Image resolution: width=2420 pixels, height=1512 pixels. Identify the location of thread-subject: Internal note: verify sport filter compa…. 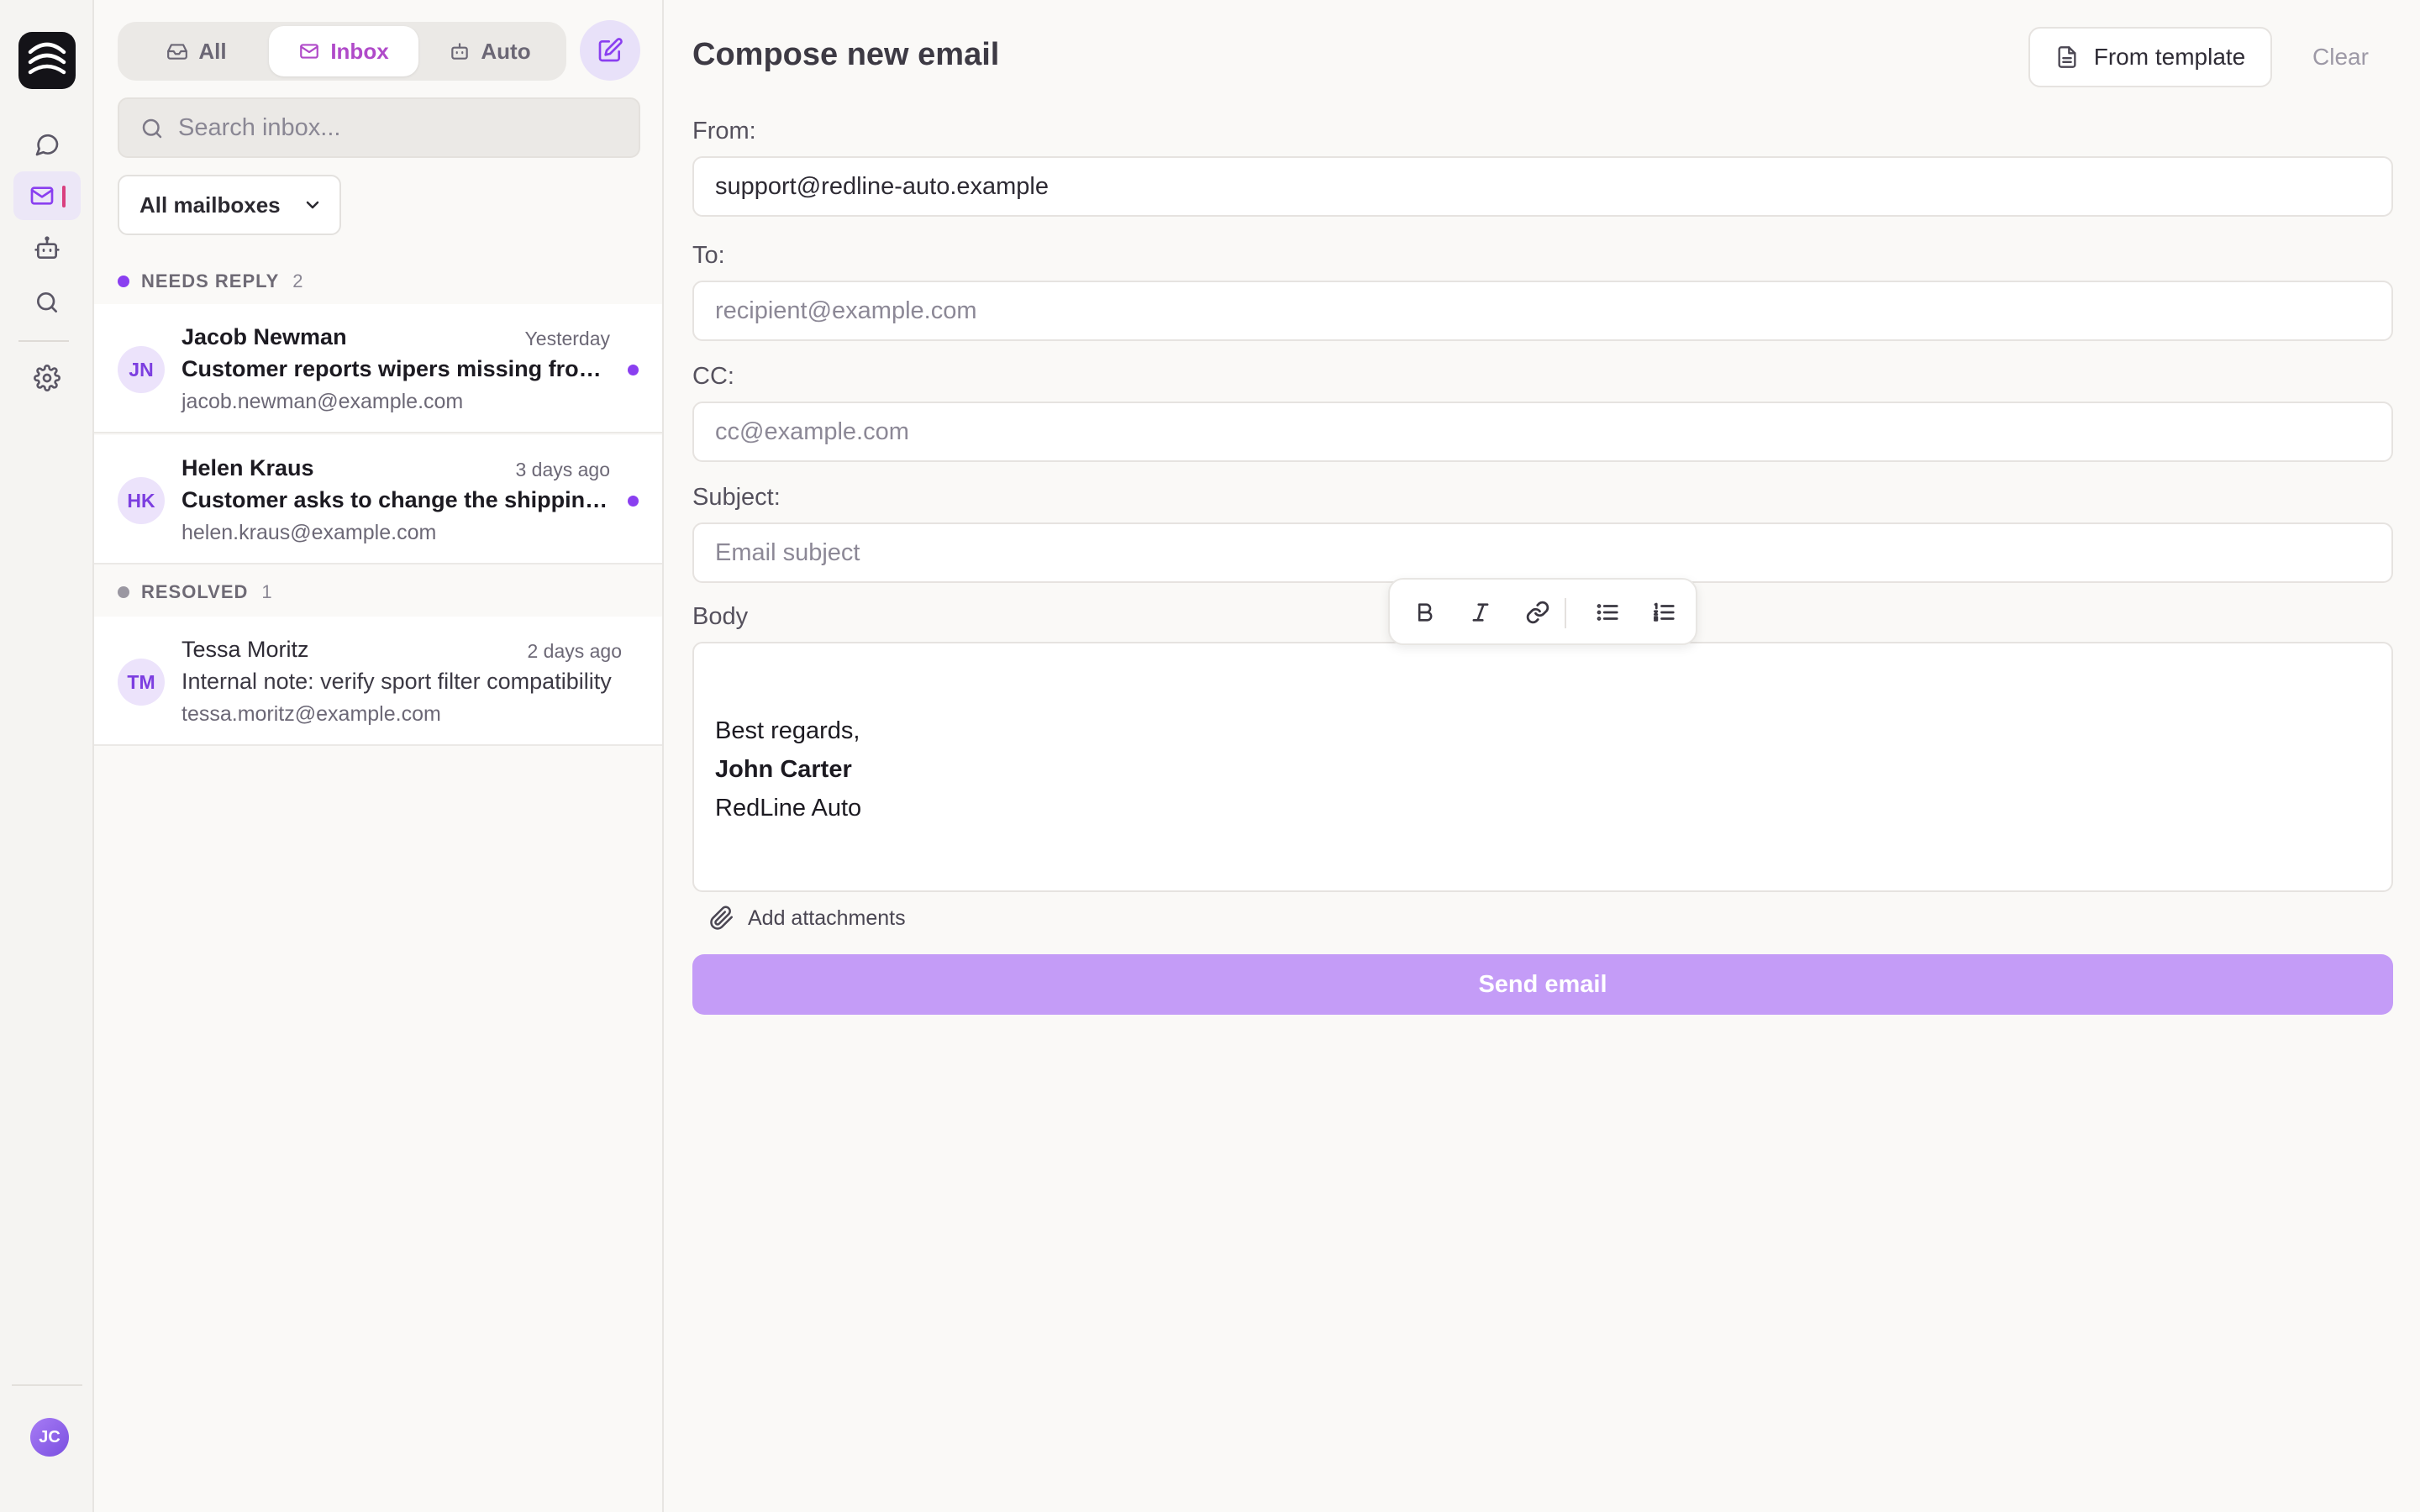
(397, 681).